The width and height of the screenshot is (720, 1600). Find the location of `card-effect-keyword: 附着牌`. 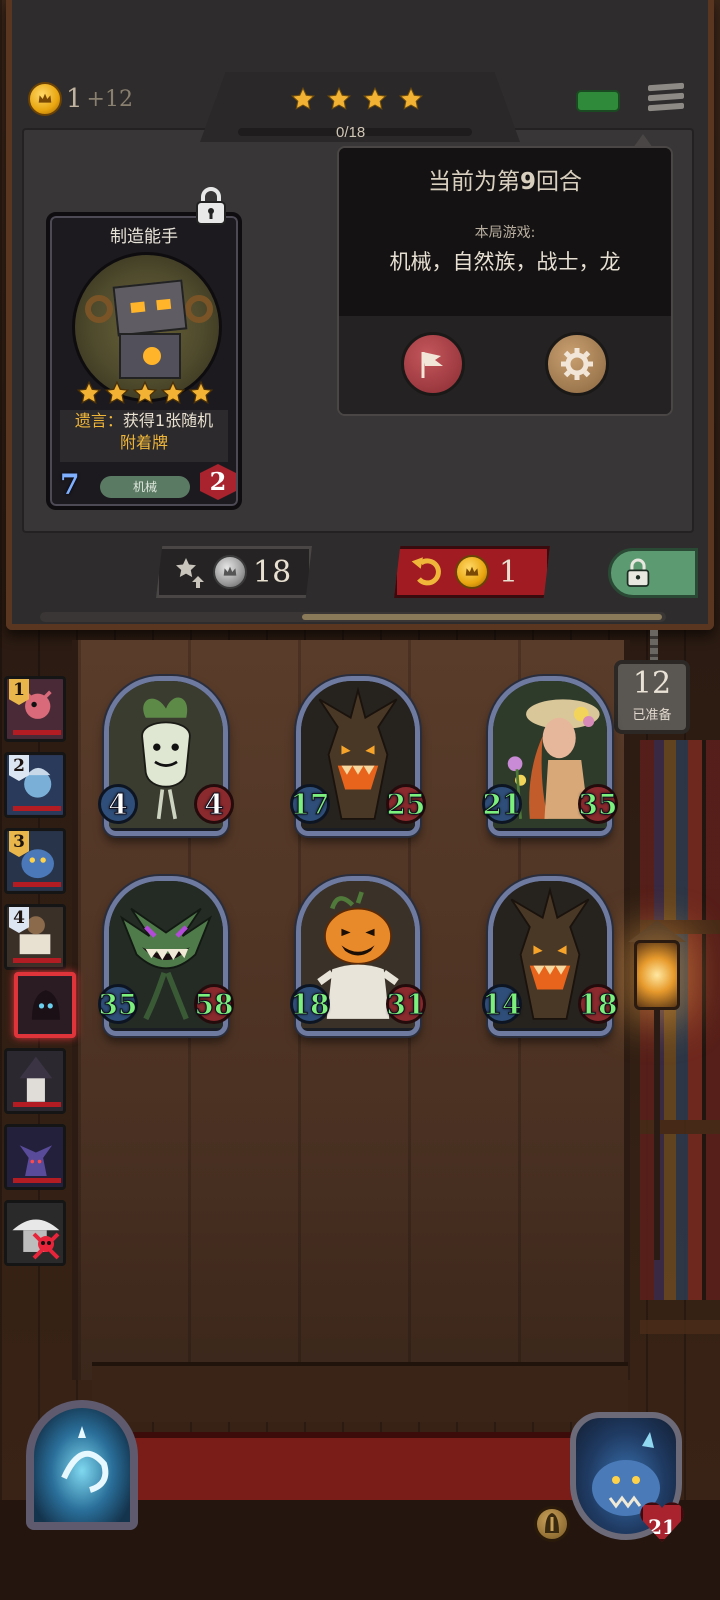

card-effect-keyword: 附着牌 is located at coordinates (143, 442).